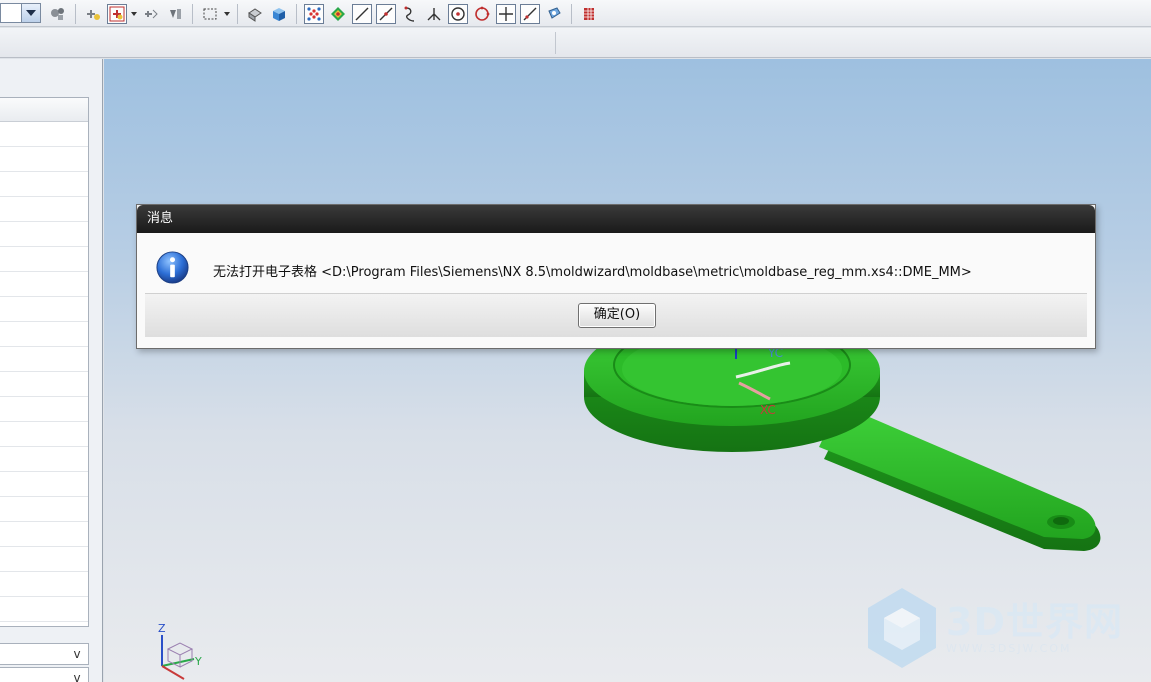 The image size is (1151, 682). I want to click on curve-icon, so click(410, 14).